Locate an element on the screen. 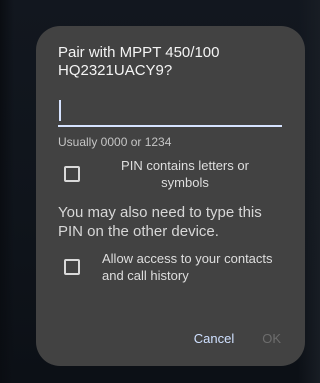  pin-hint: Usually 0000 or 1234 is located at coordinates (115, 142).